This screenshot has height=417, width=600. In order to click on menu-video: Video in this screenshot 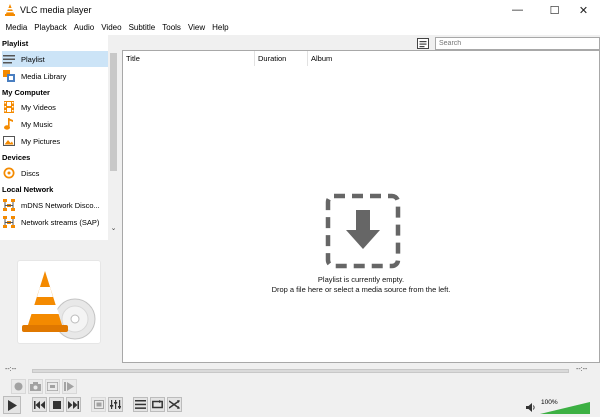, I will do `click(111, 27)`.